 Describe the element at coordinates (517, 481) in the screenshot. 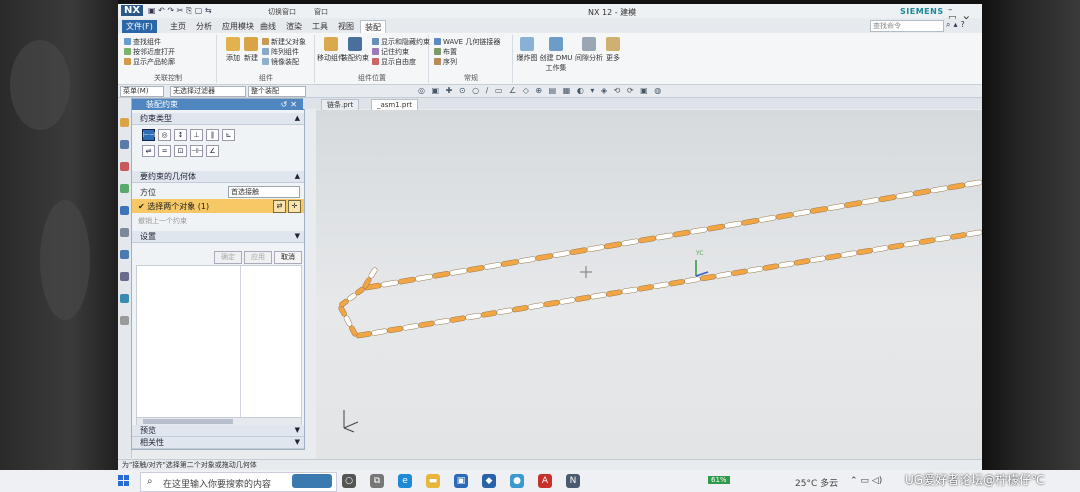

I see `browser-icon: ●` at that location.